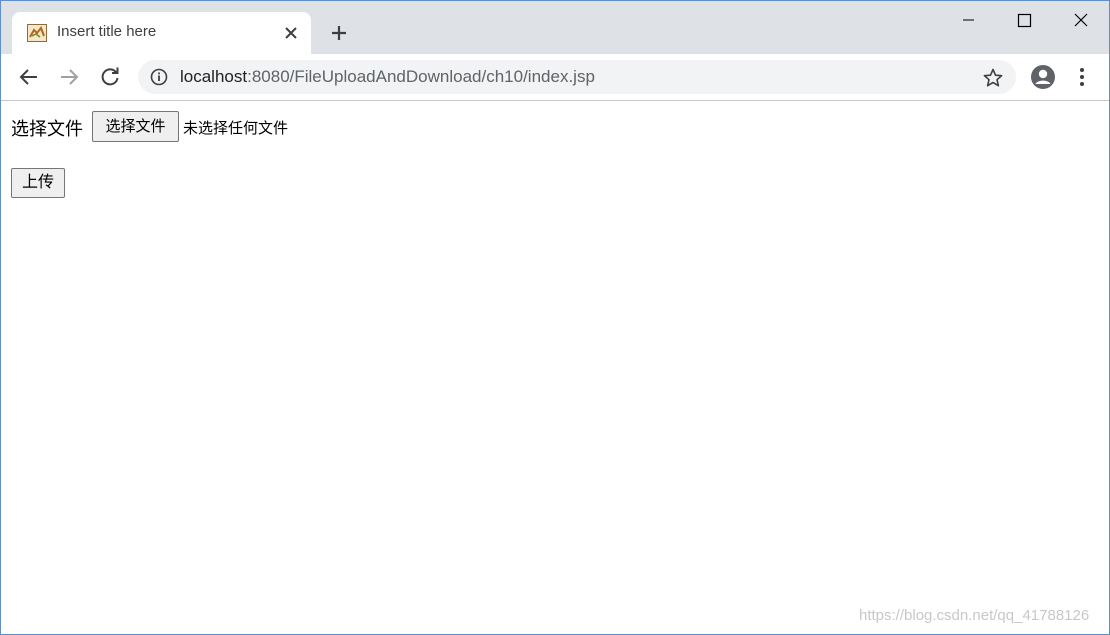  I want to click on profile-icon, so click(1043, 77).